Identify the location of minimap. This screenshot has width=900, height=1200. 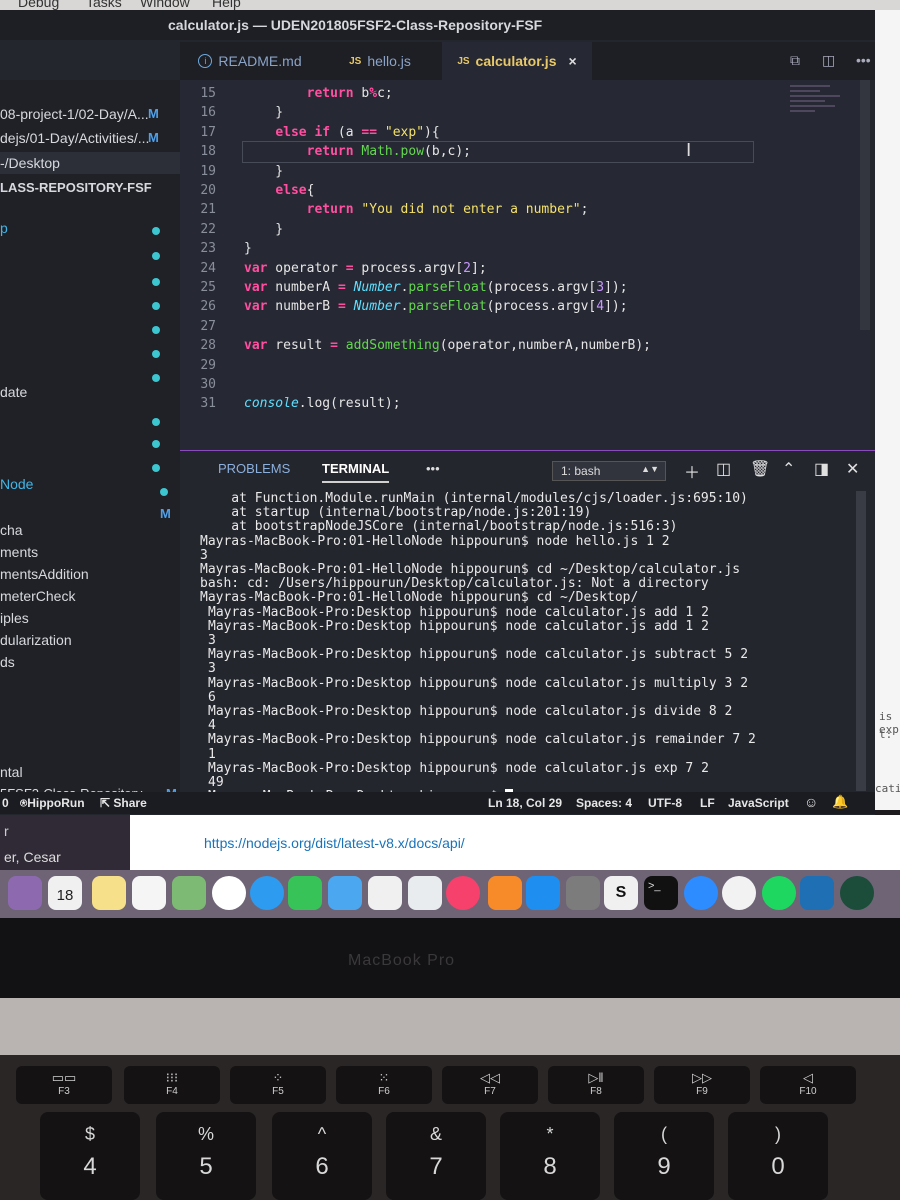
(820, 112).